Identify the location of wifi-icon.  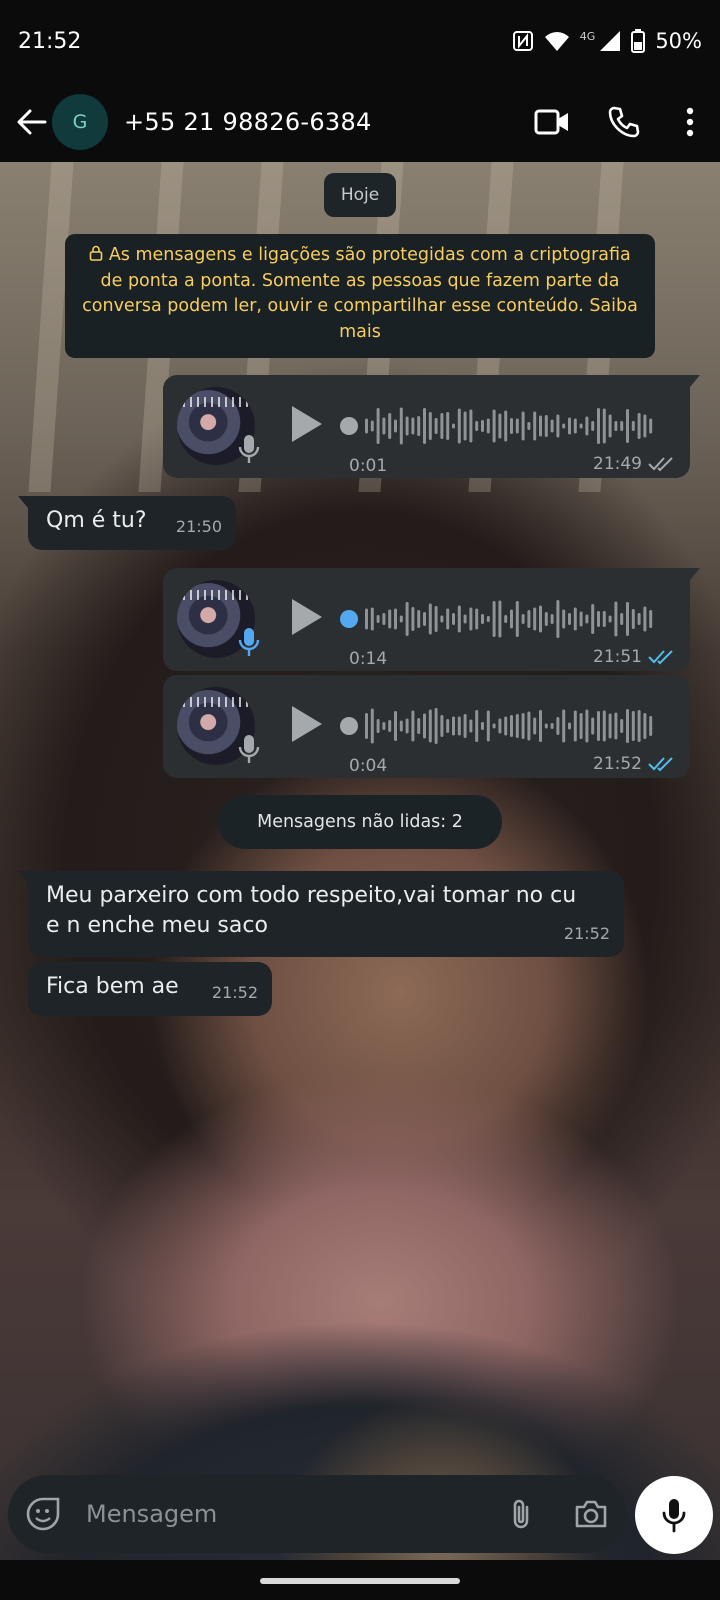
(556, 41).